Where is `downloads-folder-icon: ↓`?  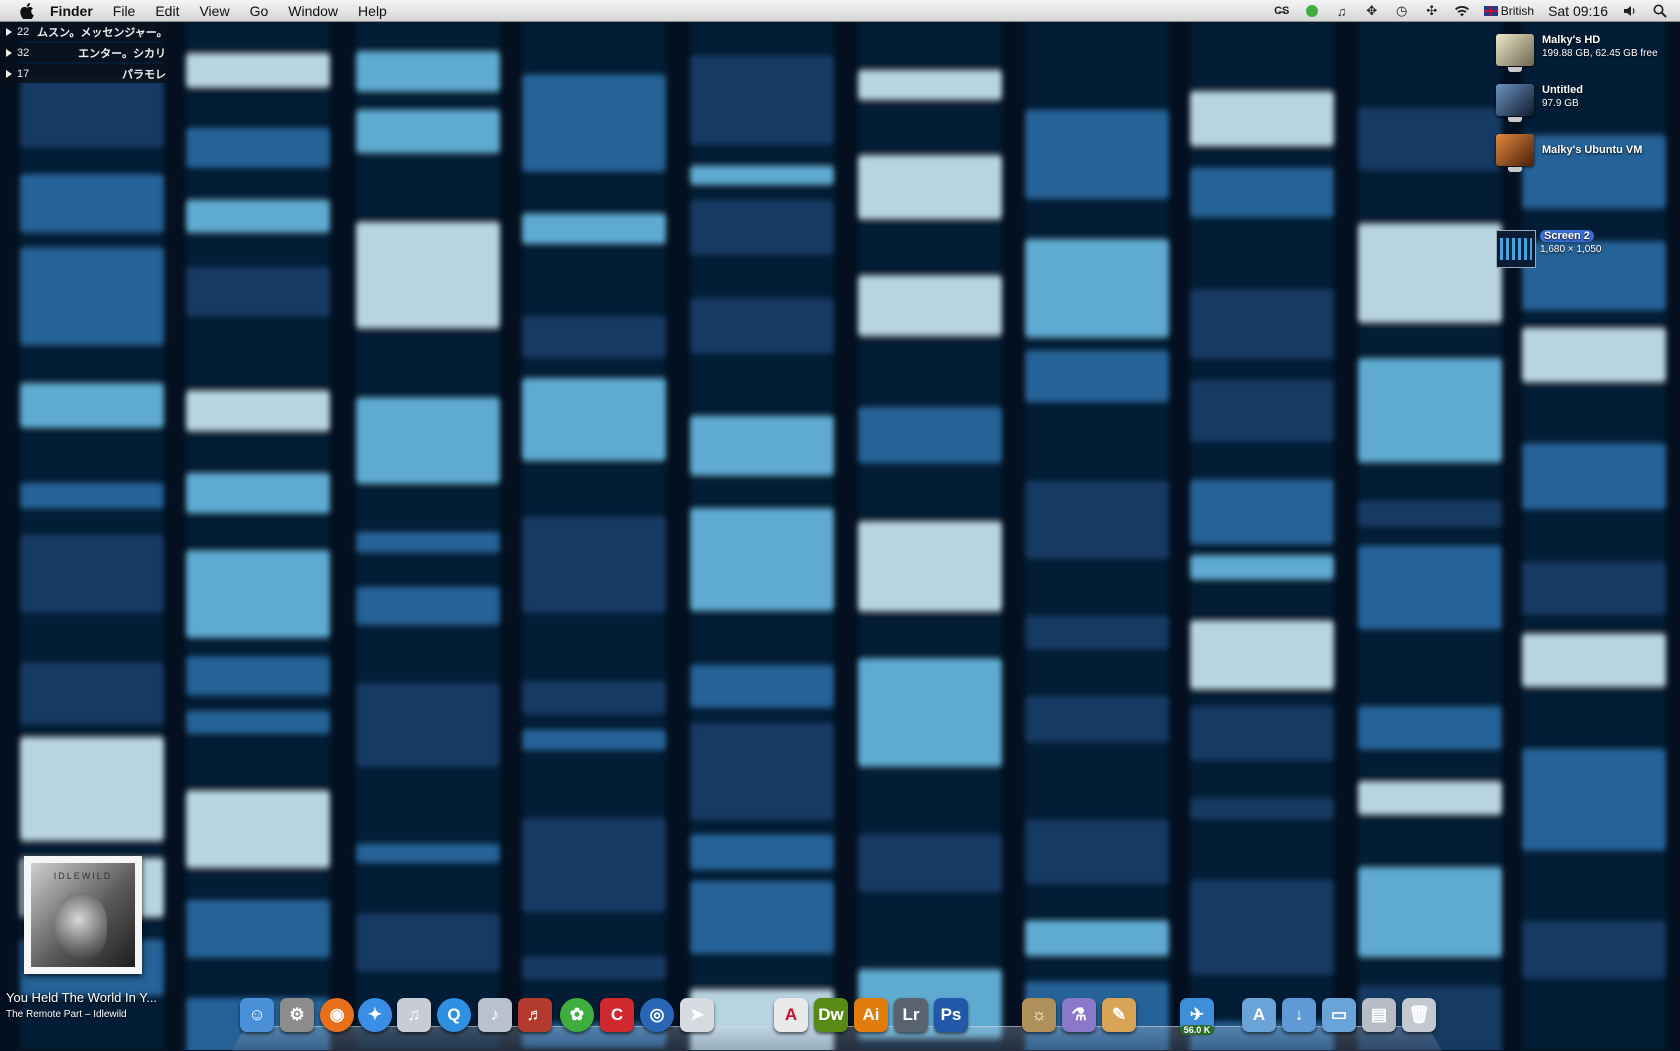
downloads-folder-icon: ↓ is located at coordinates (1299, 1015).